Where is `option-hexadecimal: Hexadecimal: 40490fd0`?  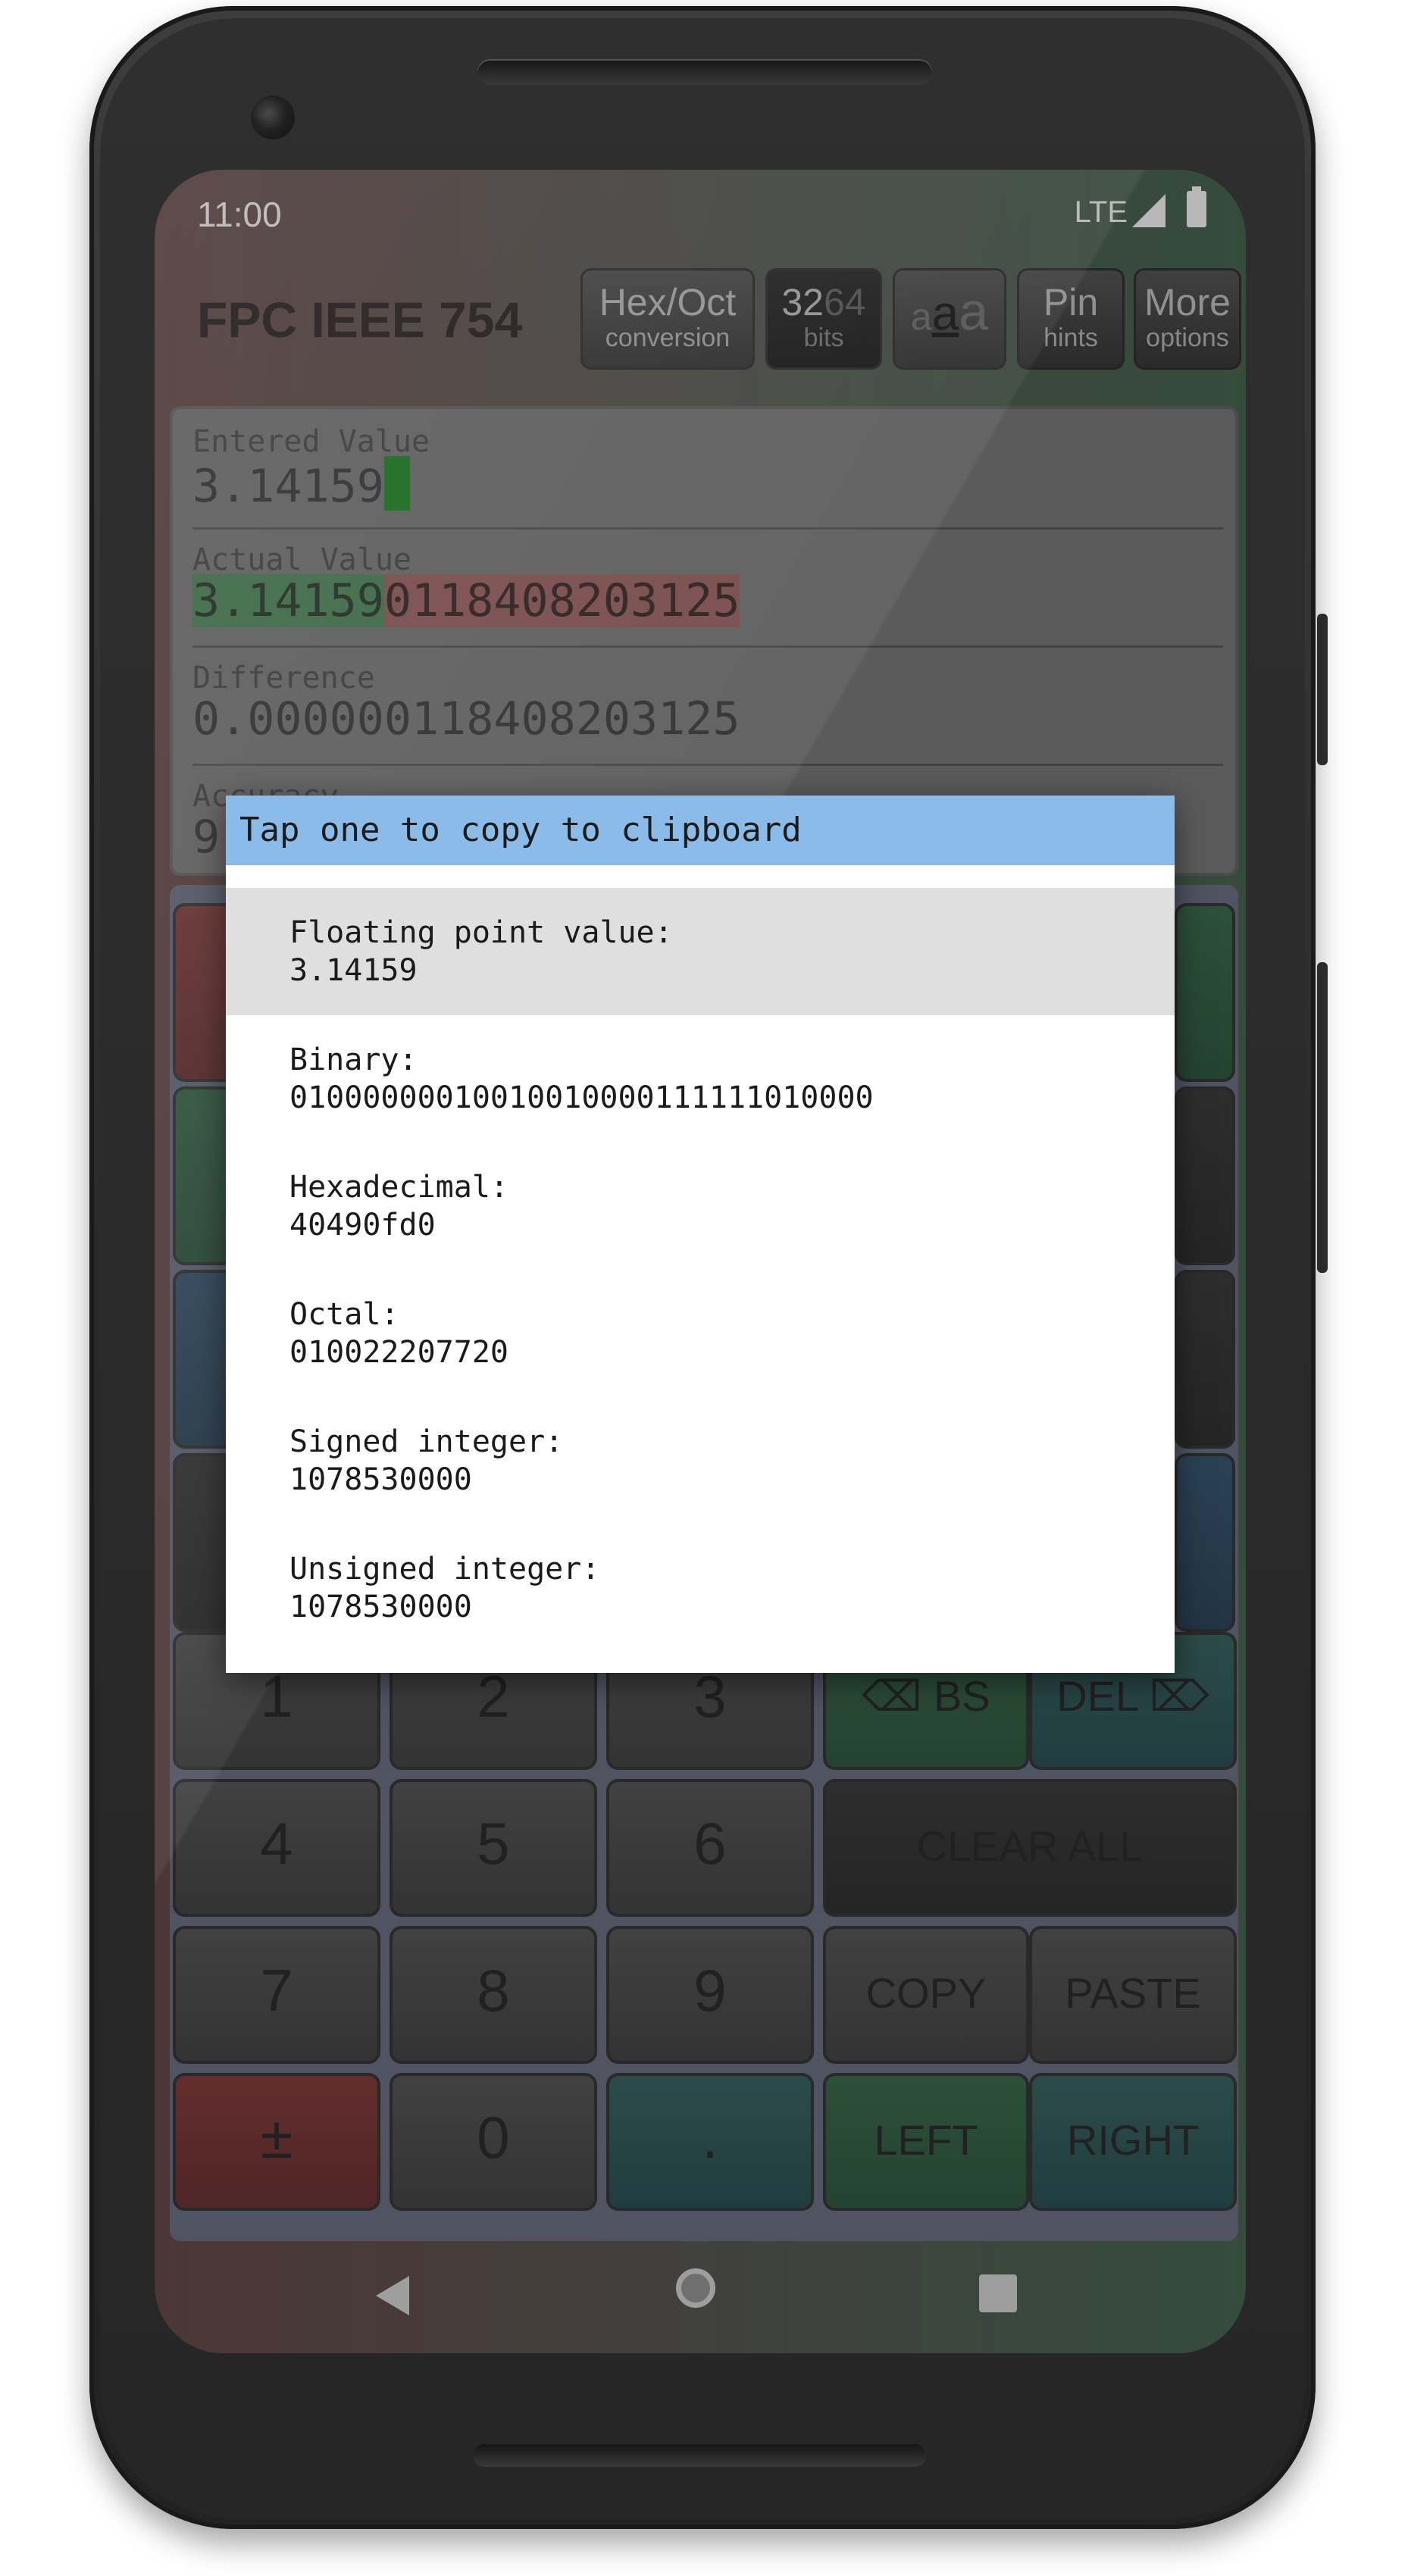 option-hexadecimal: Hexadecimal: 40490fd0 is located at coordinates (700, 1206).